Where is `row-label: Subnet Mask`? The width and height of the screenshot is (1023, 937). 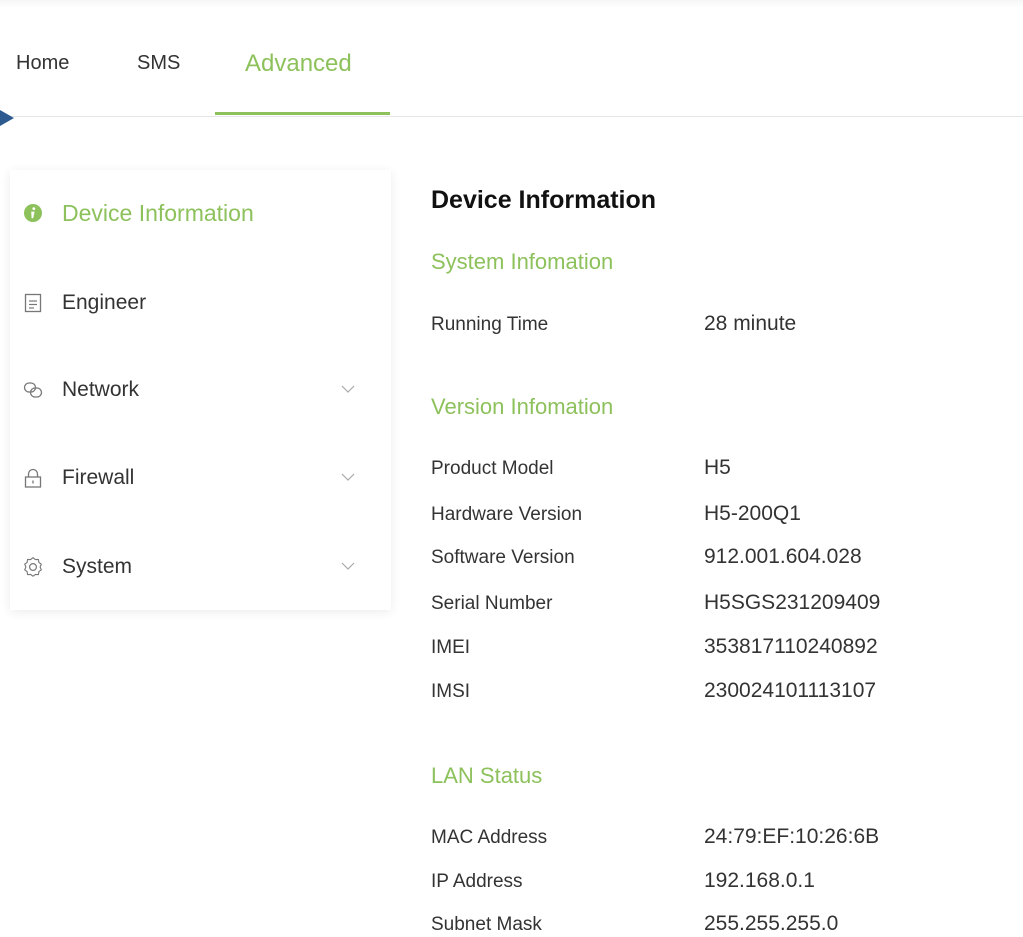
row-label: Subnet Mask is located at coordinates (486, 924).